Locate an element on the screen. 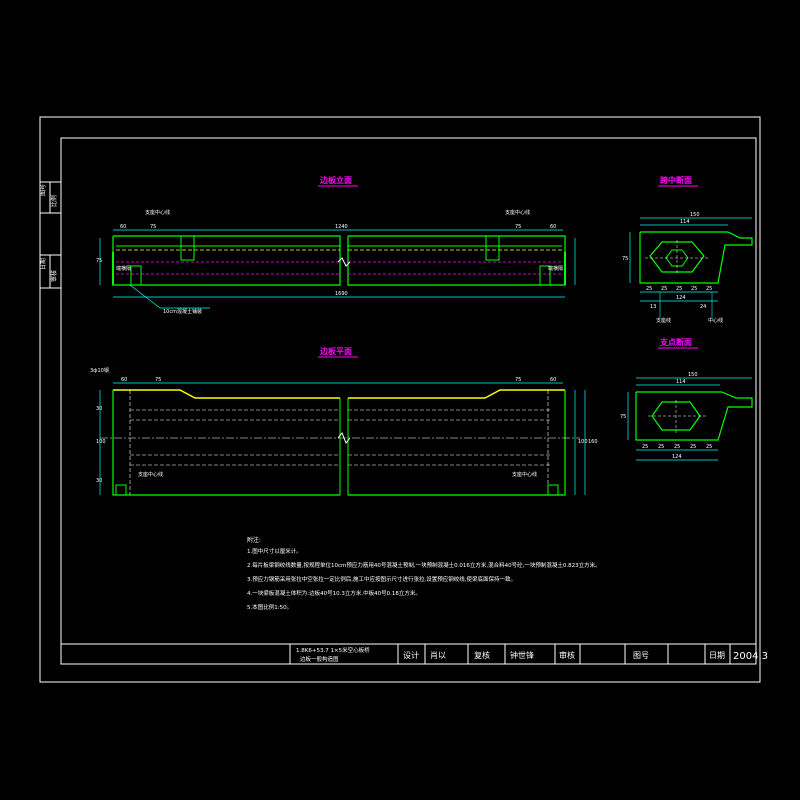 This screenshot has width=800, height=800. plan-dim-left-3: 30 is located at coordinates (99, 481).